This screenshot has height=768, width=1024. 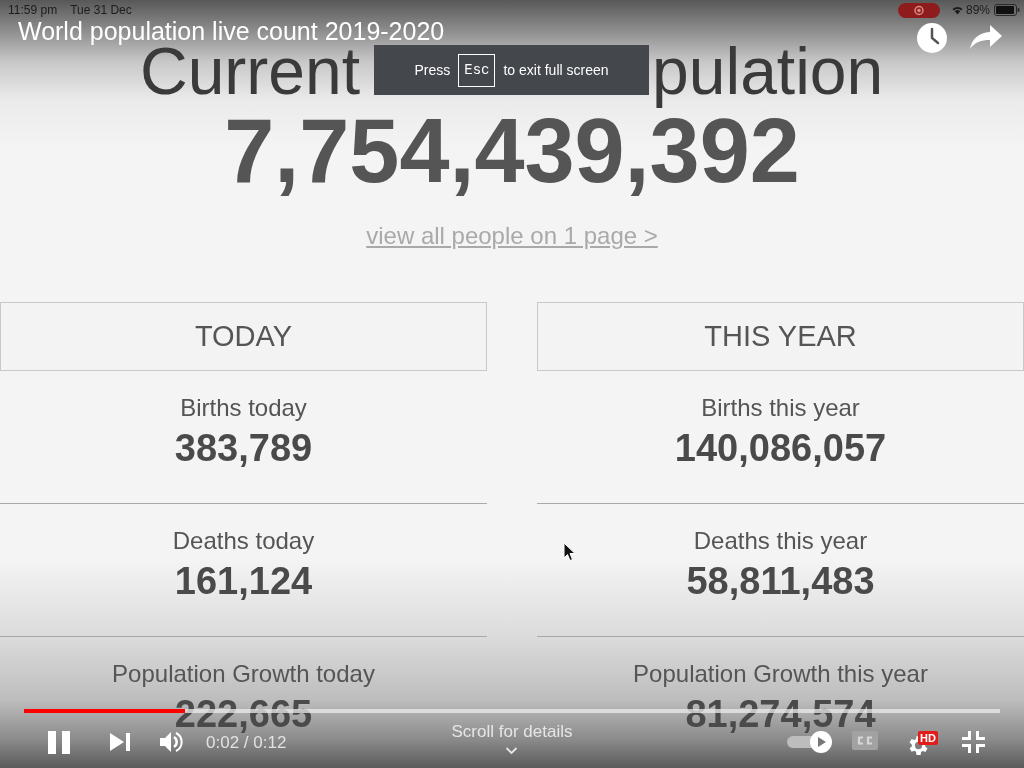 I want to click on wifi-icon, so click(x=957, y=10).